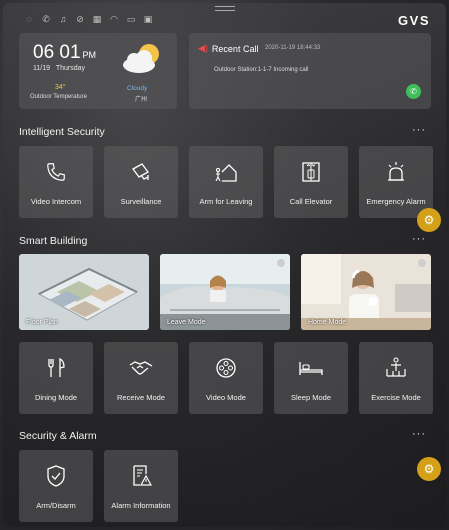 The image size is (449, 530). What do you see at coordinates (80, 19) in the screenshot?
I see `mute-icon: ⊘` at bounding box center [80, 19].